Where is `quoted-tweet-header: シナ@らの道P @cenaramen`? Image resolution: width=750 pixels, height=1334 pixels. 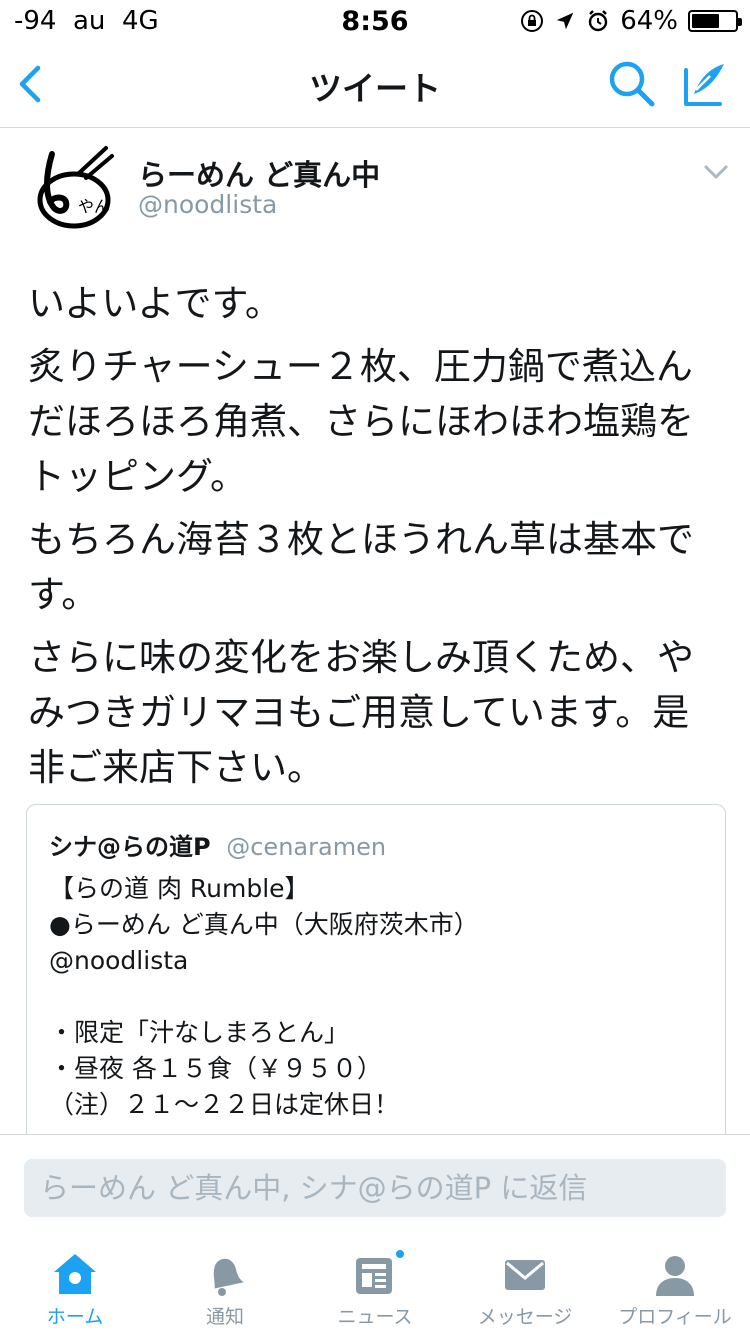 quoted-tweet-header: シナ@らの道P @cenaramen is located at coordinates (217, 844).